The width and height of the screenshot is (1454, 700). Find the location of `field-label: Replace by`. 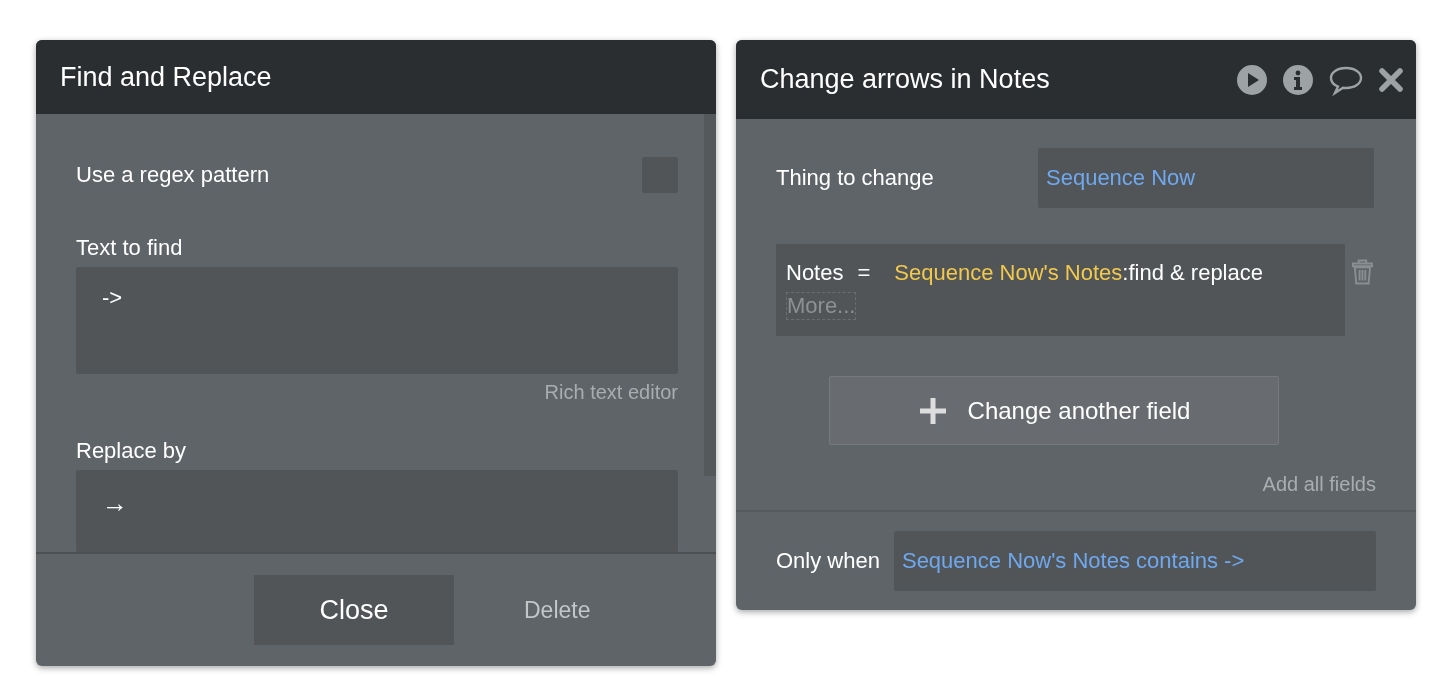

field-label: Replace by is located at coordinates (132, 451).